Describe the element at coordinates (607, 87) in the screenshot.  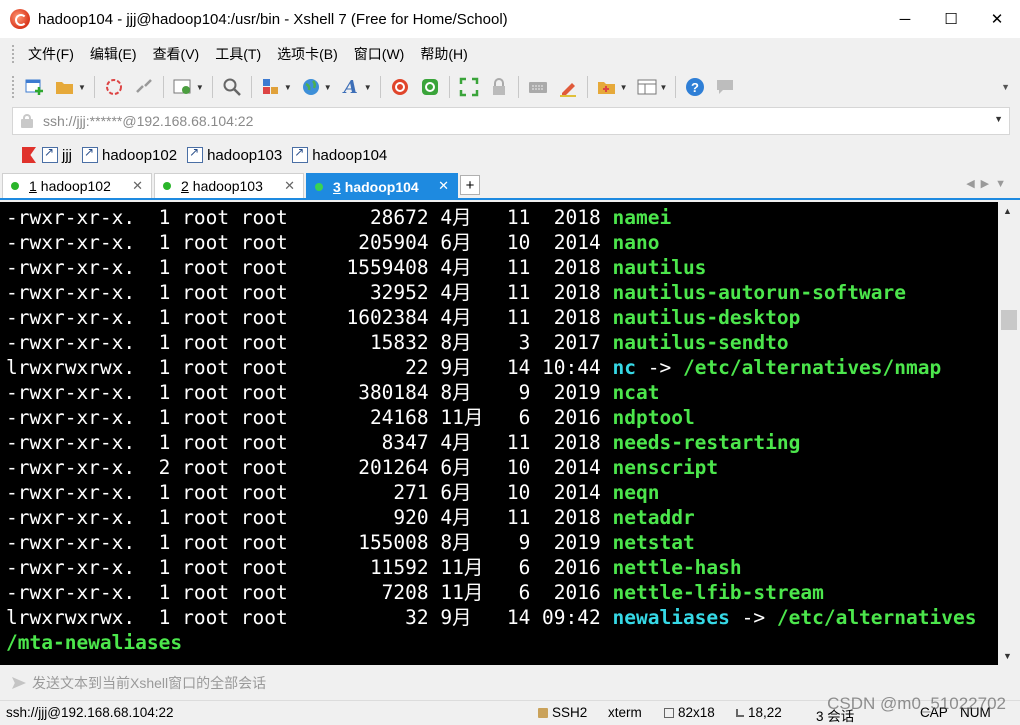
I see `new-folder-icon` at that location.